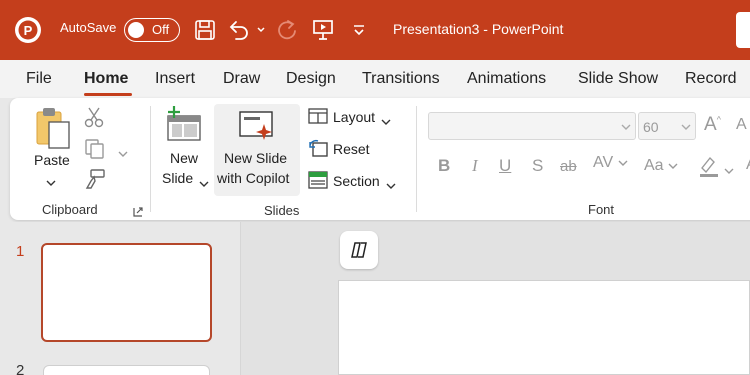  I want to click on new-slide-chevron-icon, so click(204, 184).